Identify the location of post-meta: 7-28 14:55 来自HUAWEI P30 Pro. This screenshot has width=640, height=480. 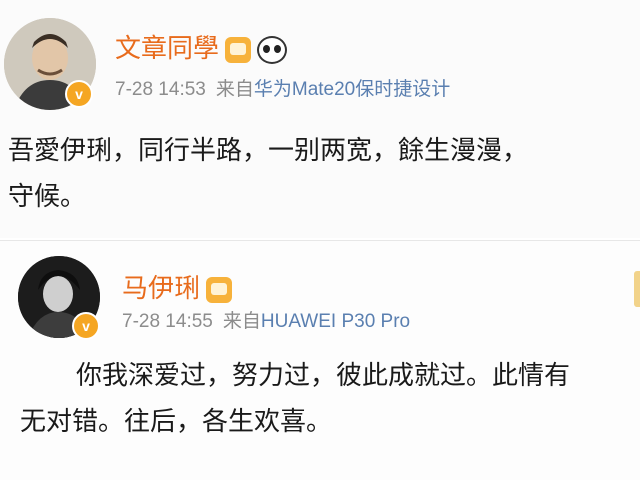
(266, 319).